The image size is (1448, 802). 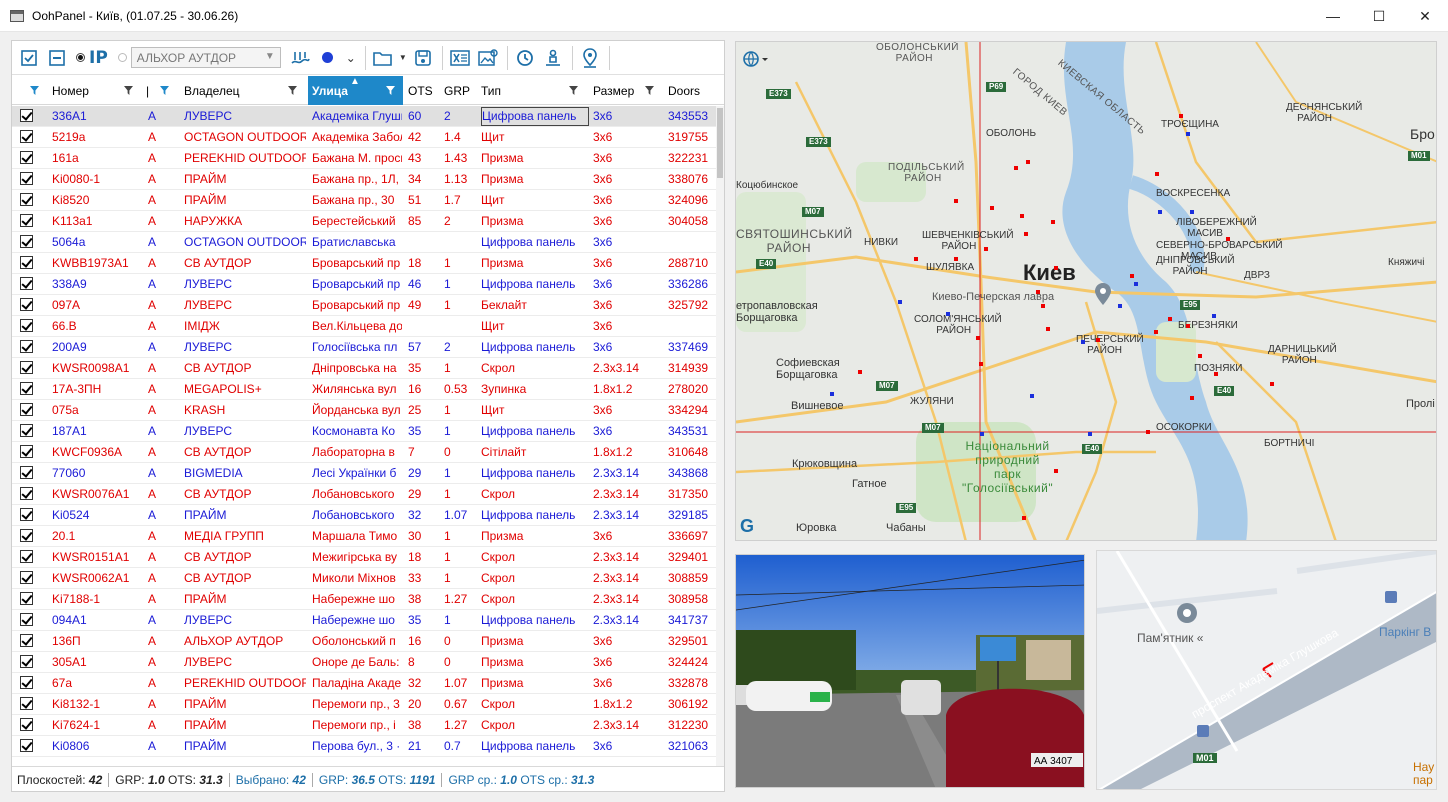 I want to click on grid-scrollbar, so click(x=720, y=436).